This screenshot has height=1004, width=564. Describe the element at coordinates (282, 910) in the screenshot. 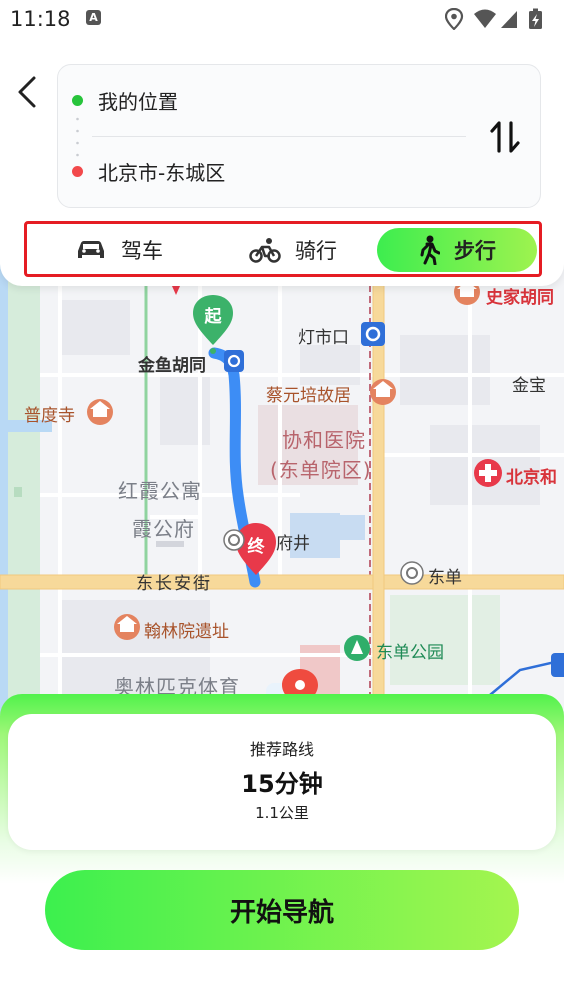

I see `start-navigation-button: 开始导航` at that location.